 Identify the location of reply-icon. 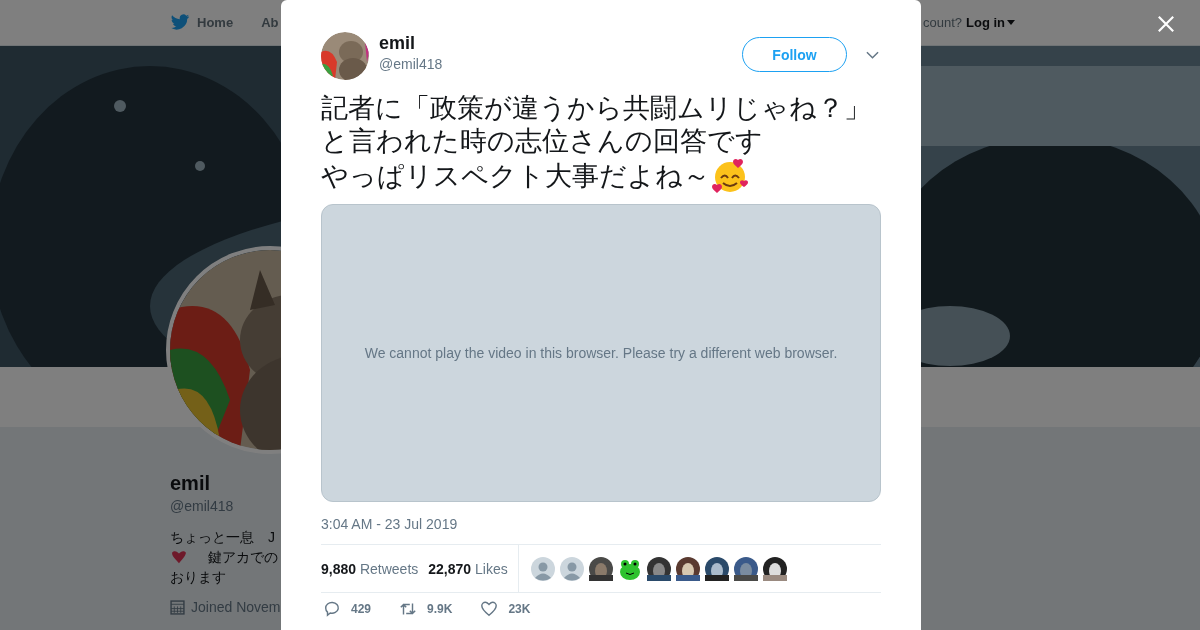
(332, 609).